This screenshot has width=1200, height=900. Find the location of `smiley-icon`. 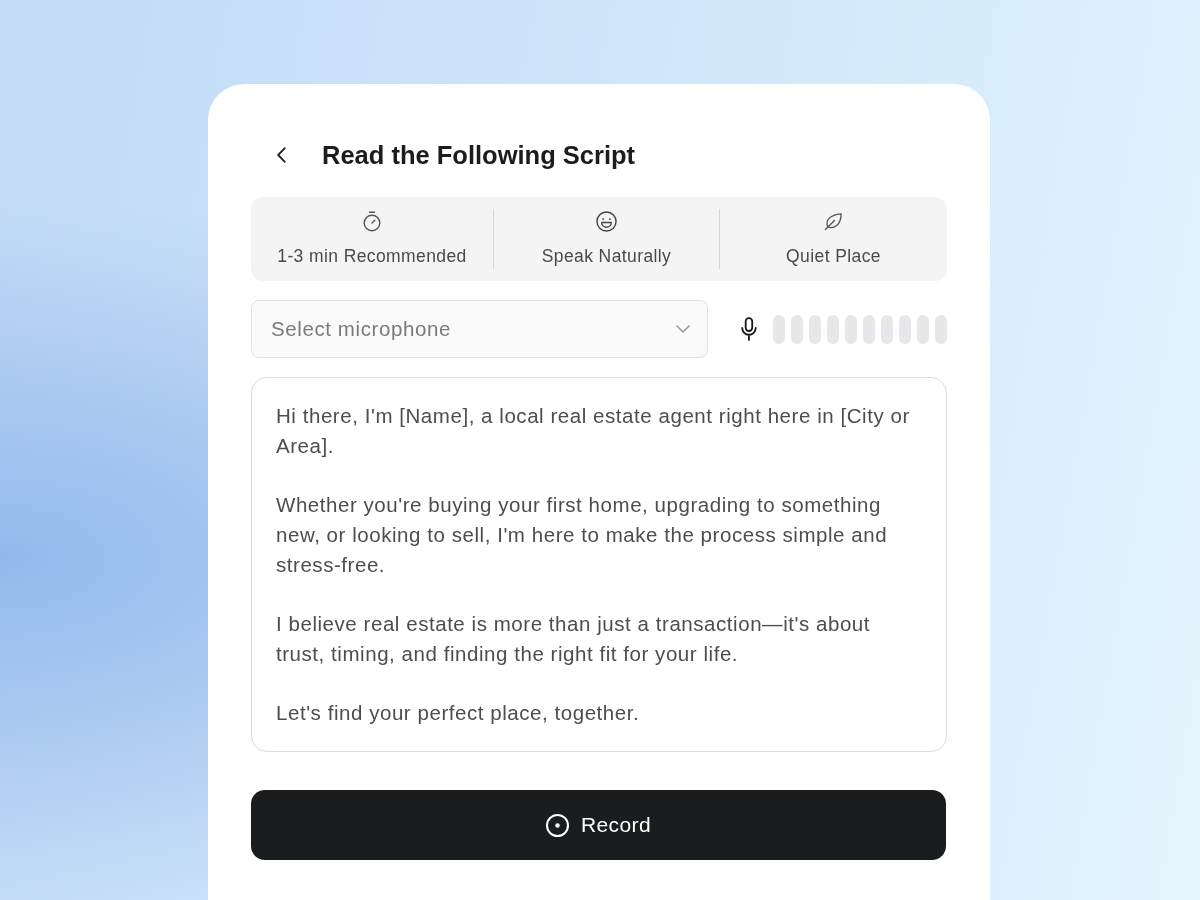

smiley-icon is located at coordinates (606, 221).